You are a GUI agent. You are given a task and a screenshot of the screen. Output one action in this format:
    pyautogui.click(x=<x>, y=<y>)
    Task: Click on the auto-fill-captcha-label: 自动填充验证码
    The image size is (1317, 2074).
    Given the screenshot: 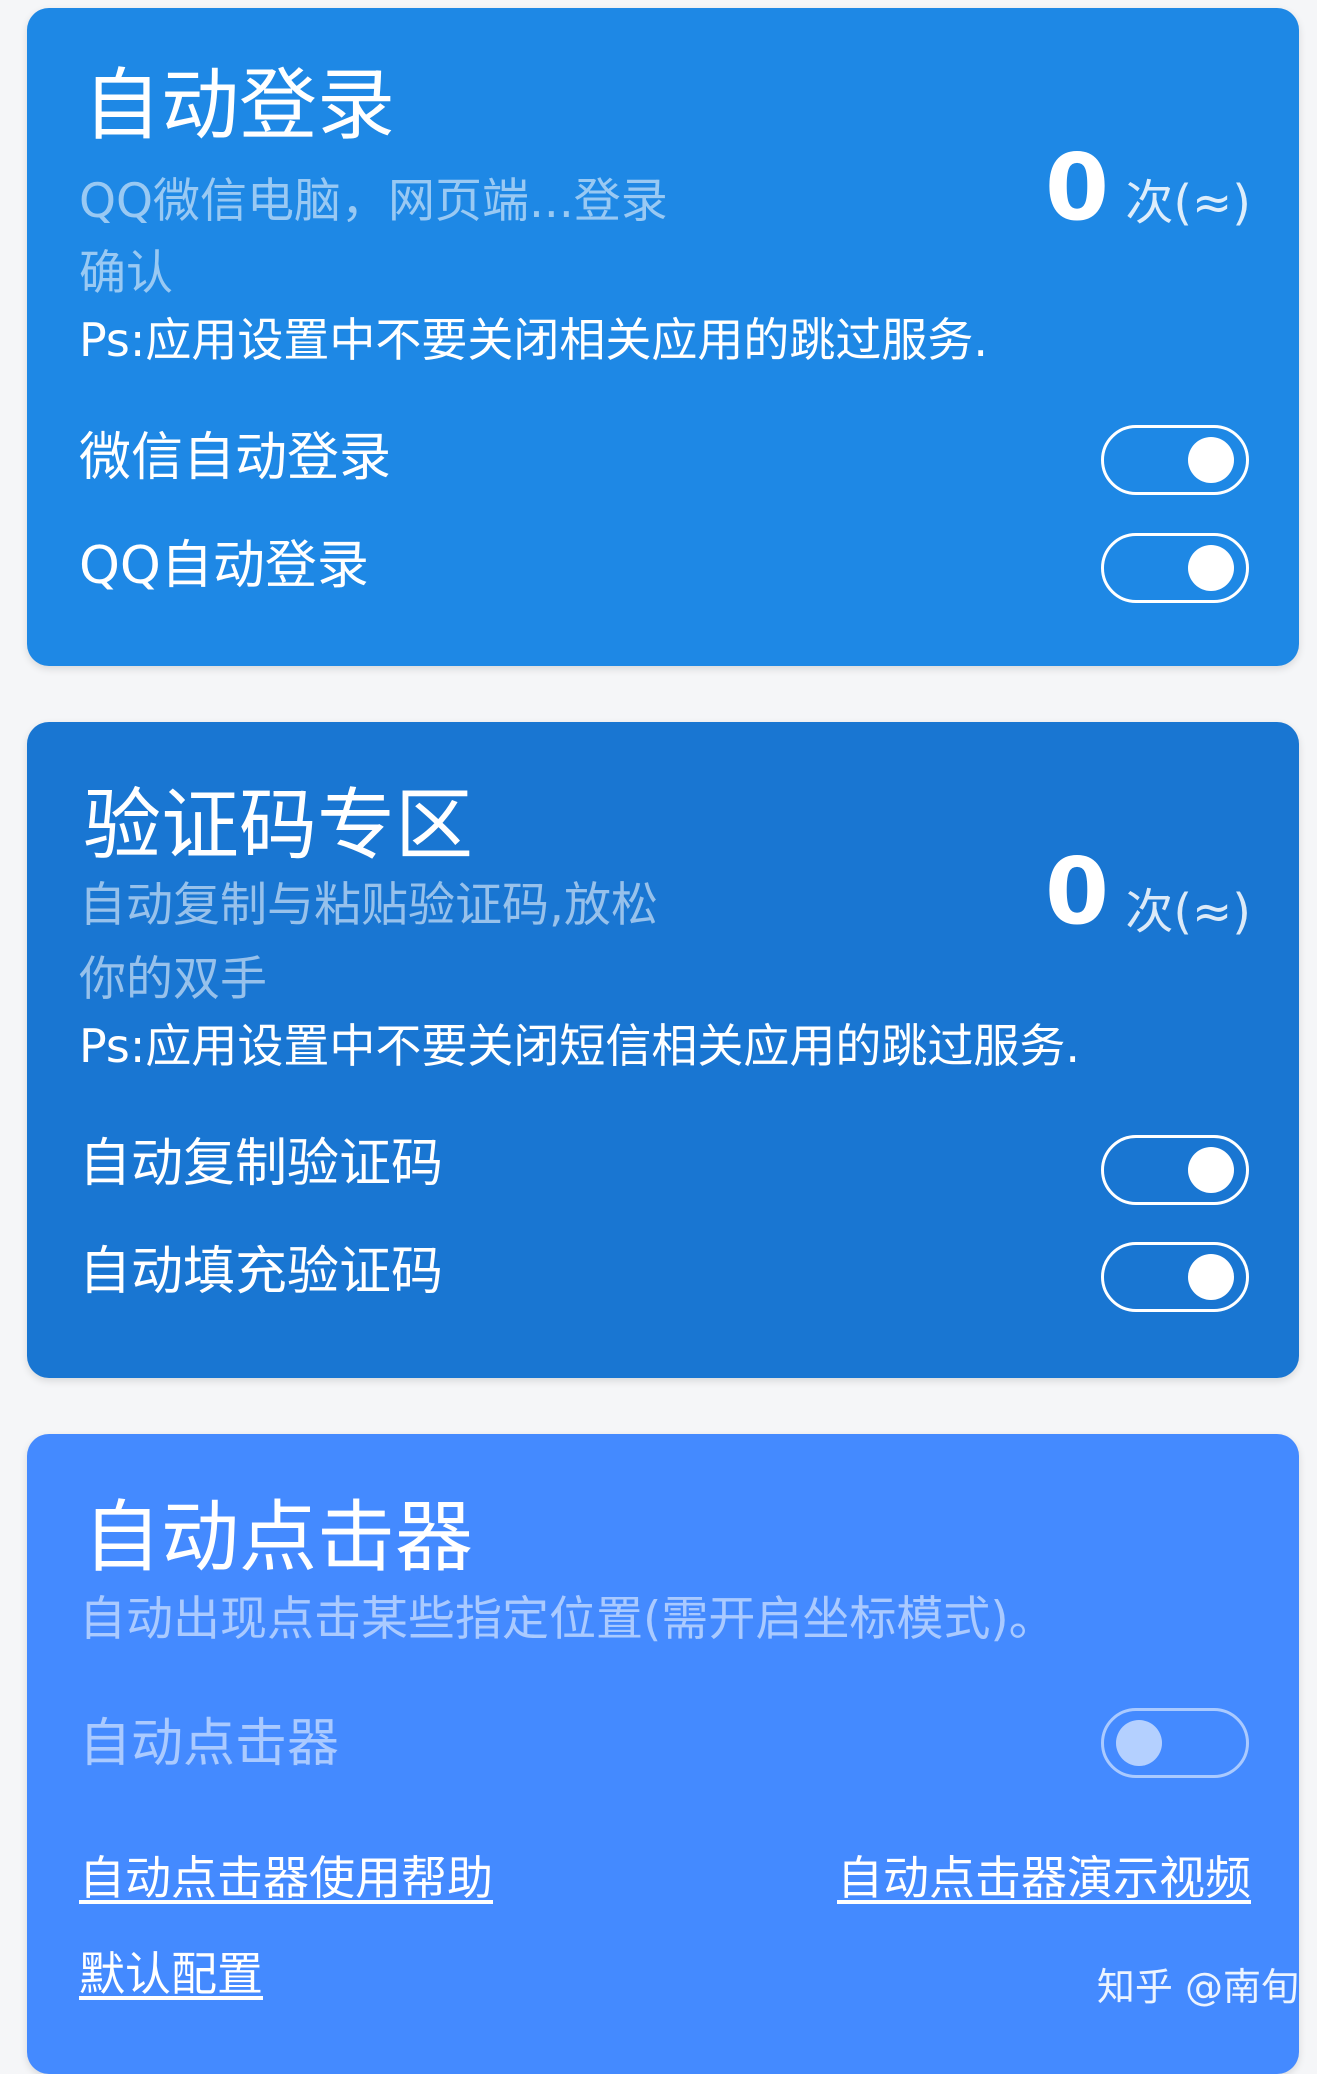 What is the action you would take?
    pyautogui.click(x=261, y=1272)
    